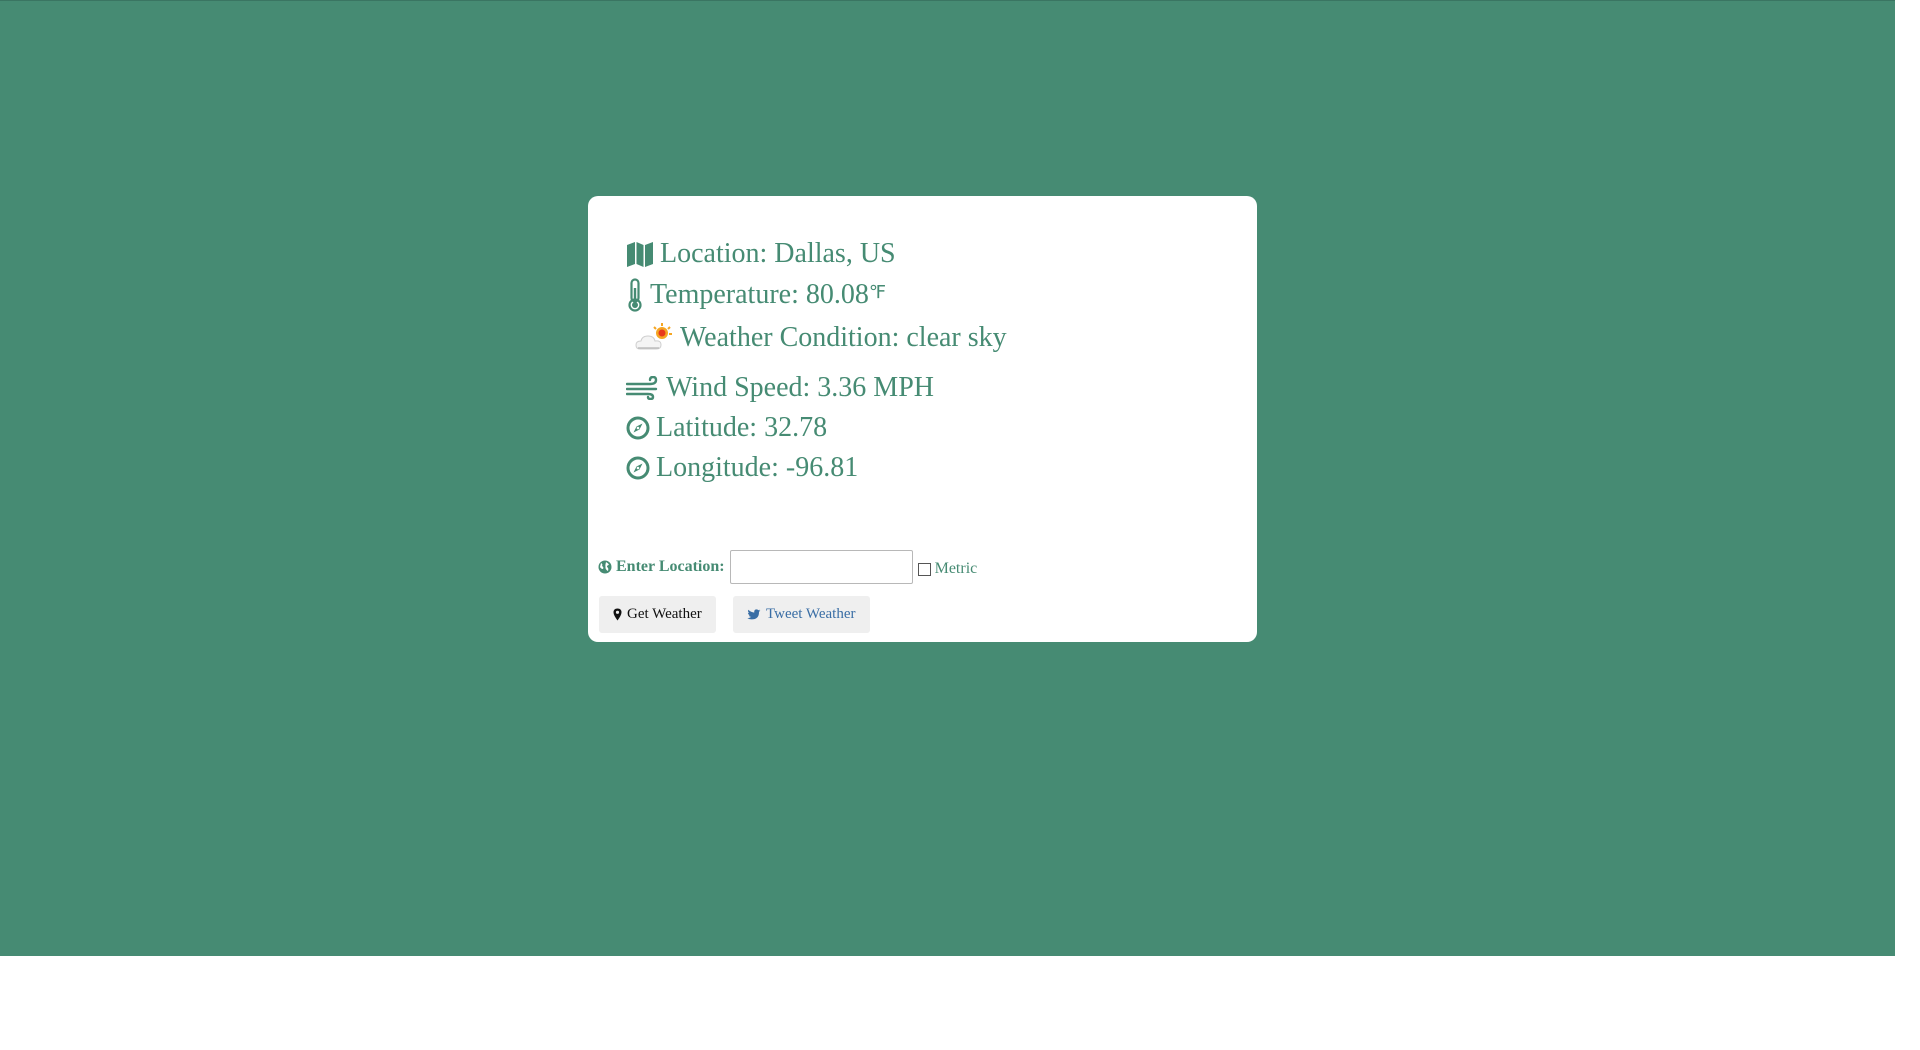  Describe the element at coordinates (778, 253) in the screenshot. I see `location-text: Location: Dallas, US` at that location.